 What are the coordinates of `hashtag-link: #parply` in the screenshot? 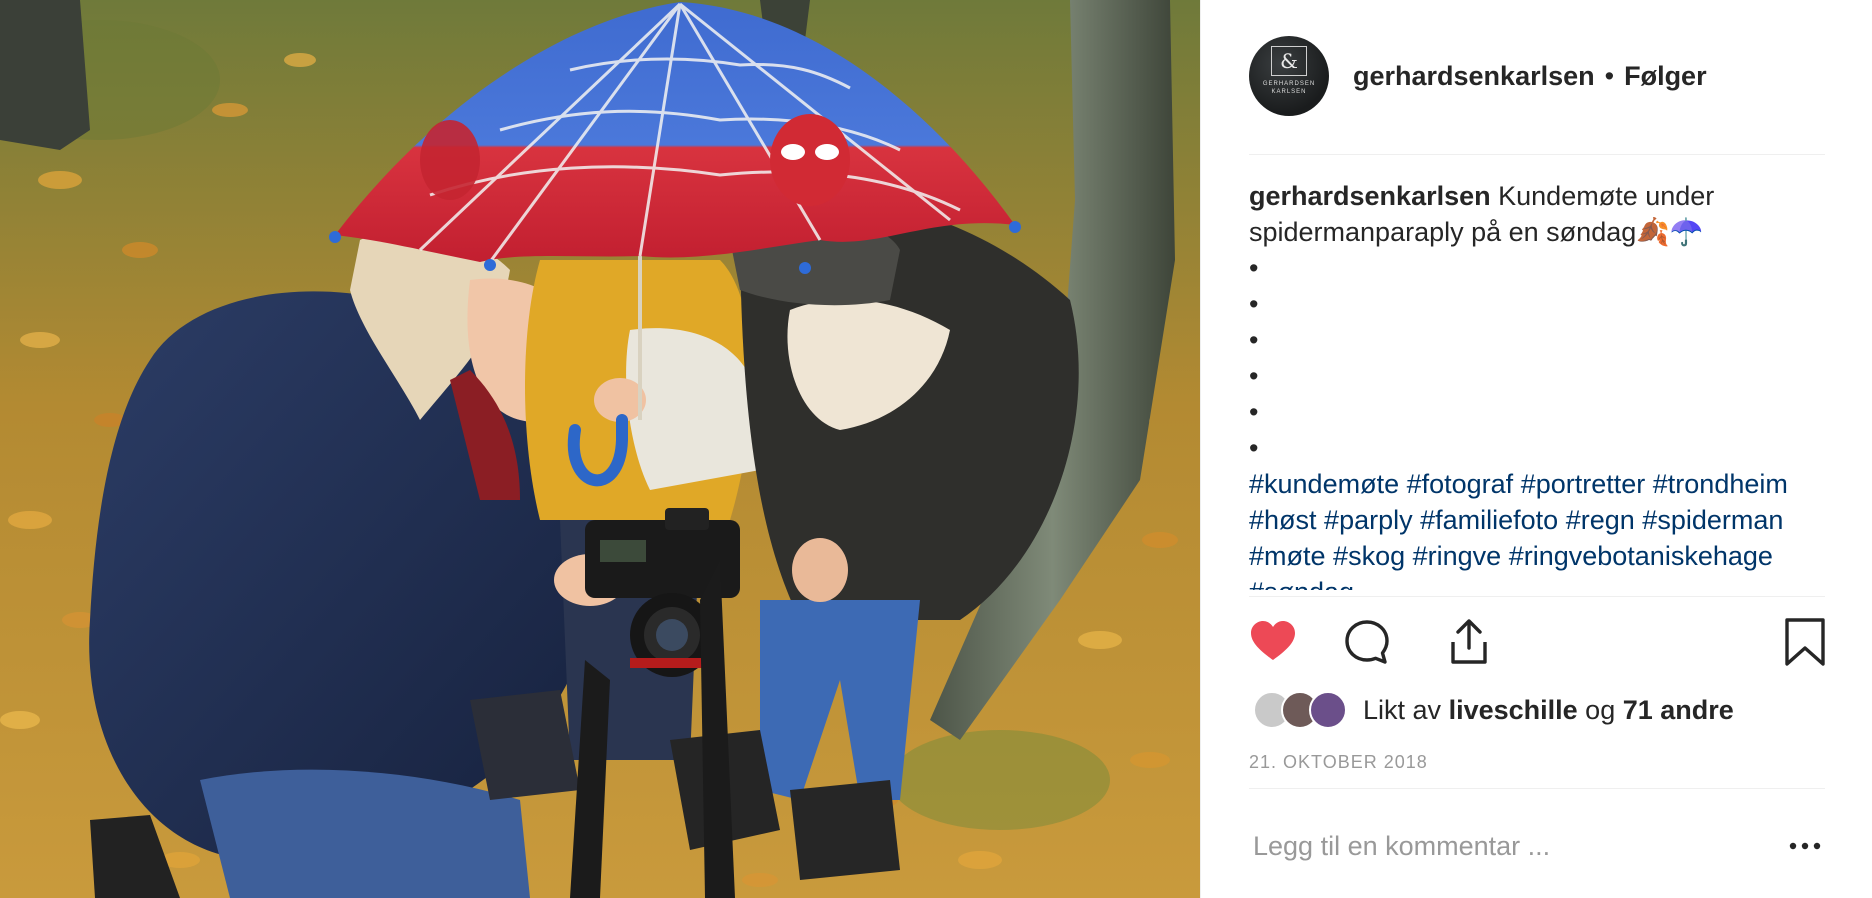 It's located at (1368, 520).